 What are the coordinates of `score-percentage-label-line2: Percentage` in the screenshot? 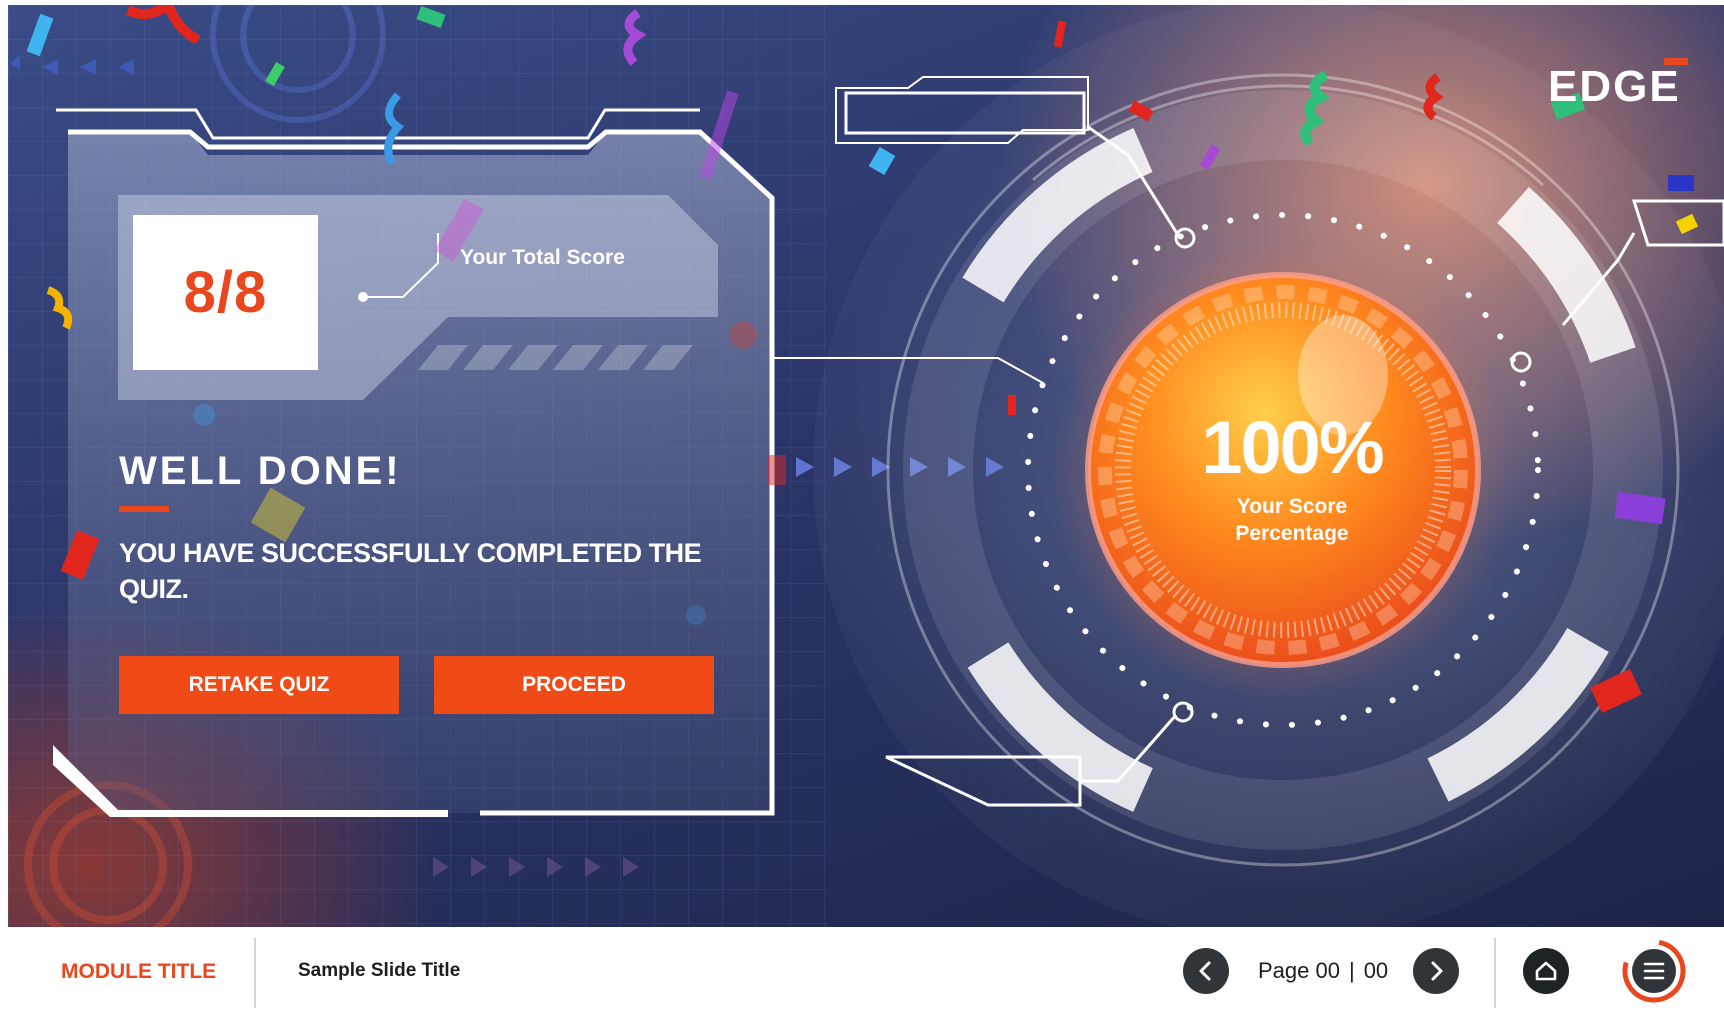 It's located at (1292, 533).